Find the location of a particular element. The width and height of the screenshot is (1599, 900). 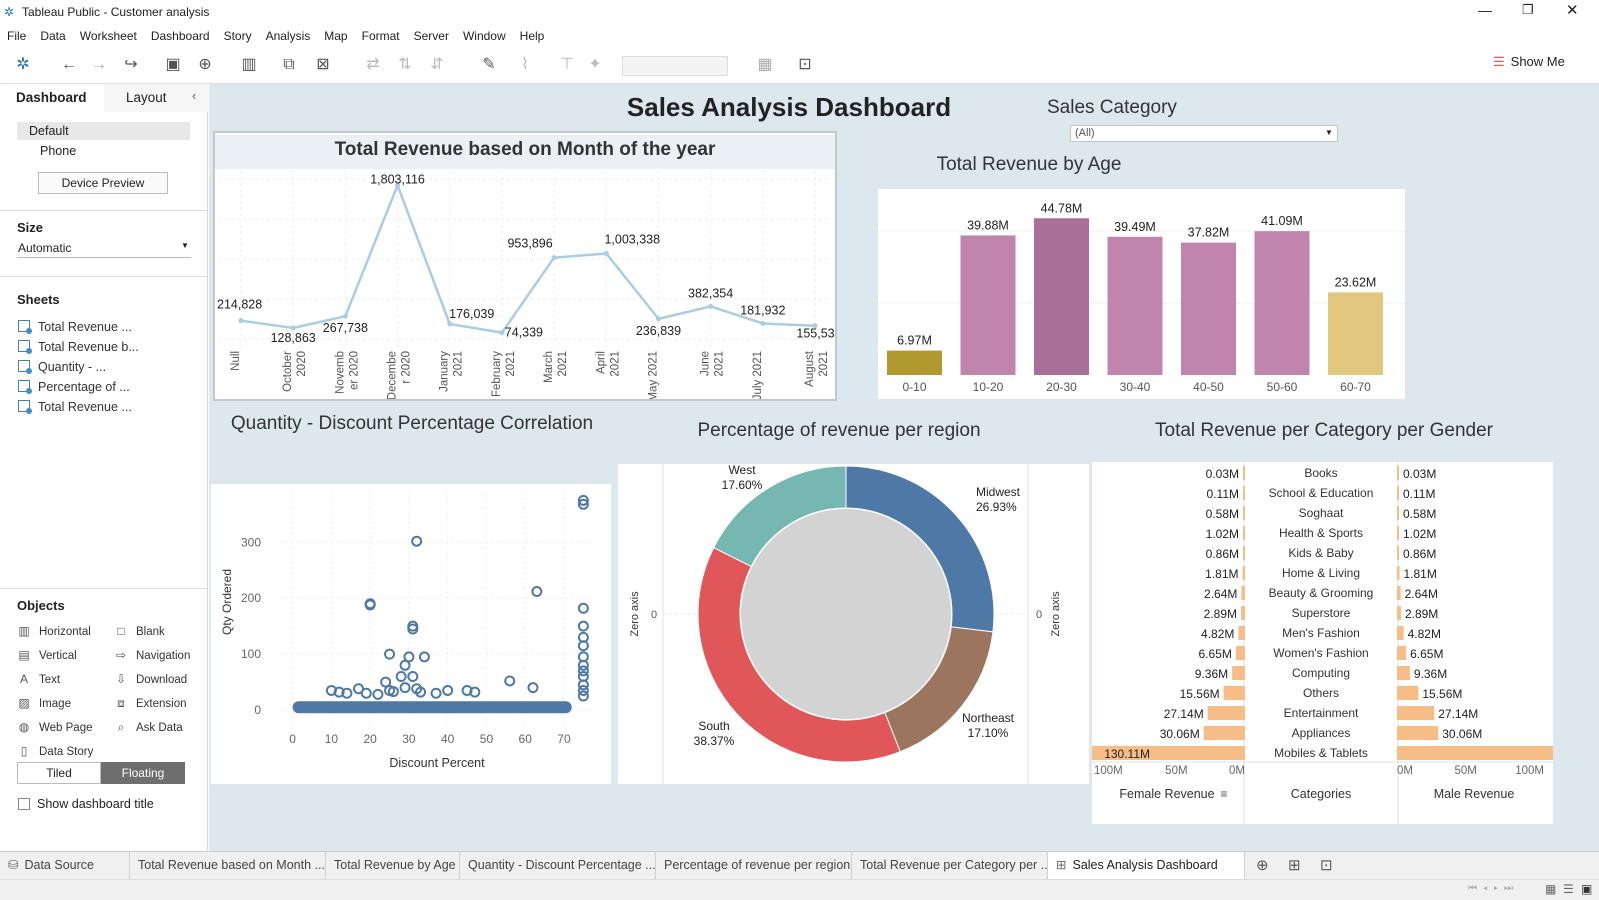

tick-label: 50-60 is located at coordinates (1282, 387).